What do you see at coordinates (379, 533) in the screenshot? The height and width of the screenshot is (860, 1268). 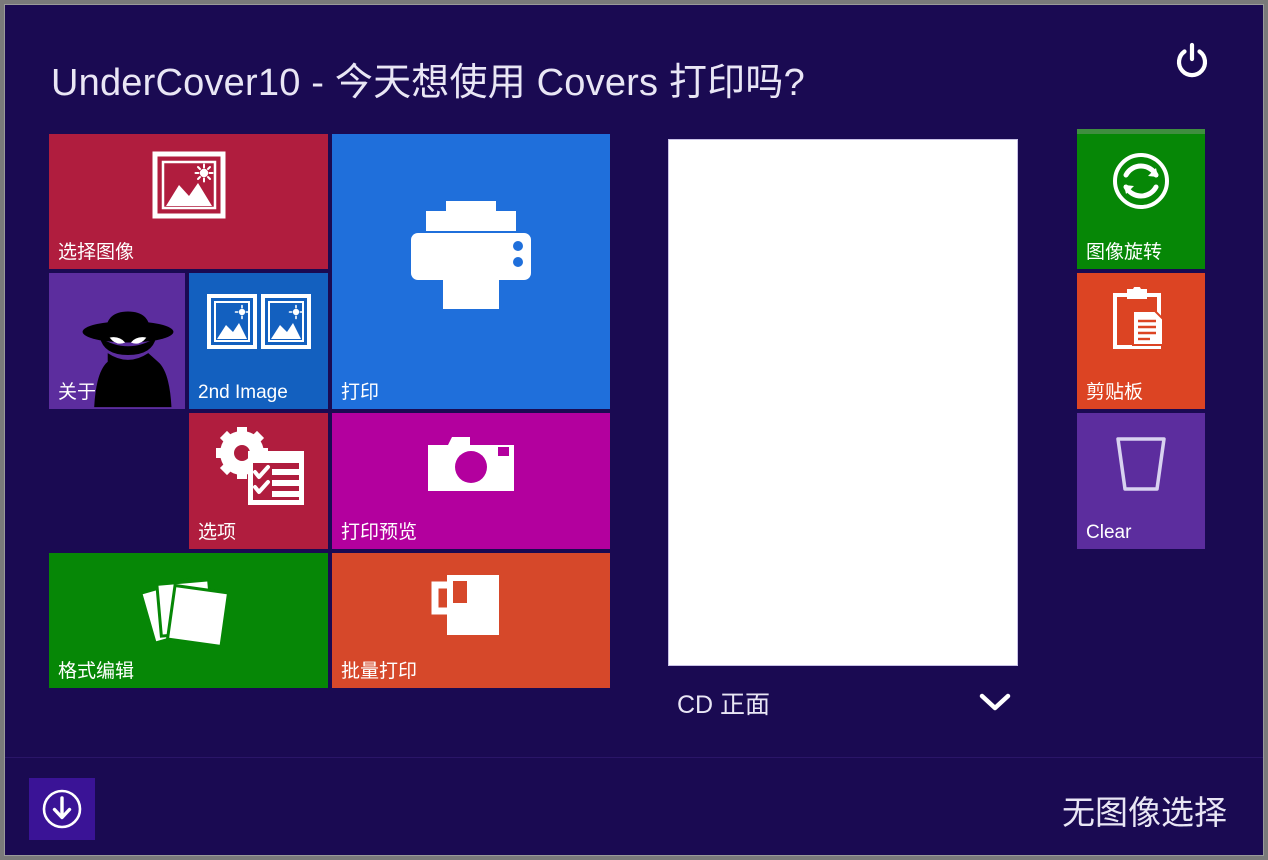 I see `tile-label: 打印预览` at bounding box center [379, 533].